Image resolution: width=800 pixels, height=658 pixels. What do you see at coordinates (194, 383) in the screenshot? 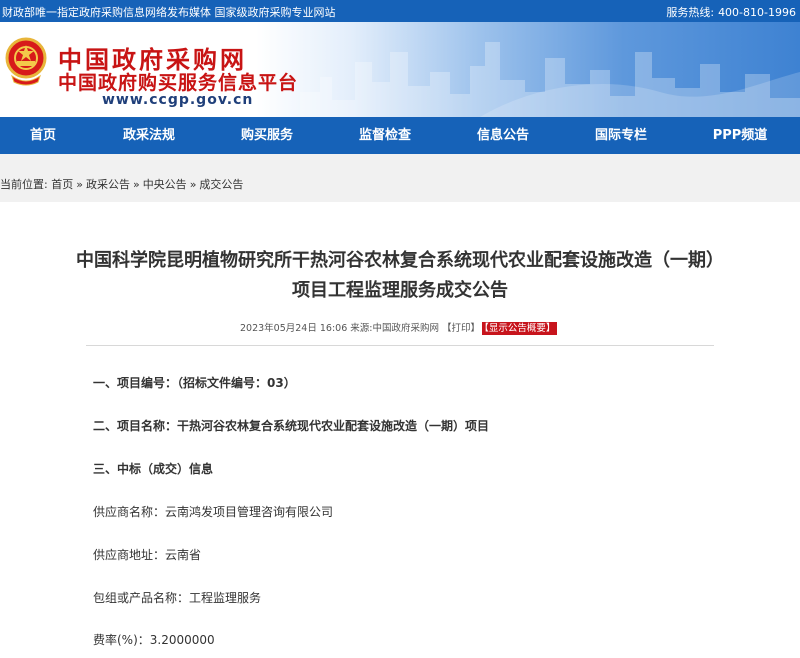
I see `project-number-line: 一、项目编号：（招标文件编号：03）` at bounding box center [194, 383].